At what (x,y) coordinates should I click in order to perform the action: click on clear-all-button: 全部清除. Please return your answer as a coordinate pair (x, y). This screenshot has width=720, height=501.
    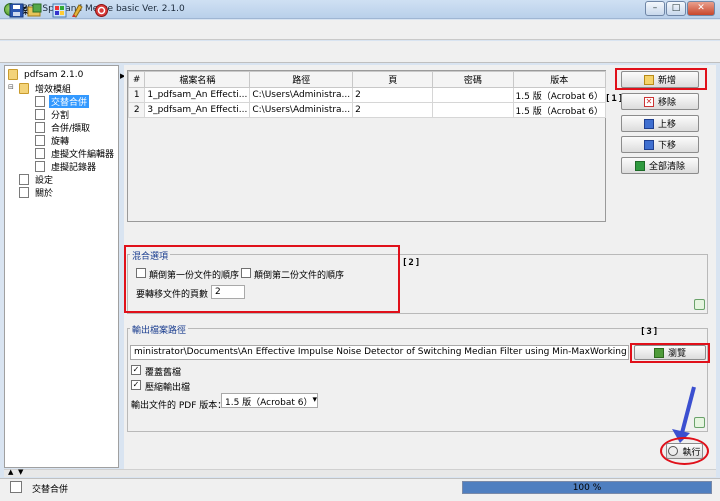
    Looking at the image, I should click on (660, 165).